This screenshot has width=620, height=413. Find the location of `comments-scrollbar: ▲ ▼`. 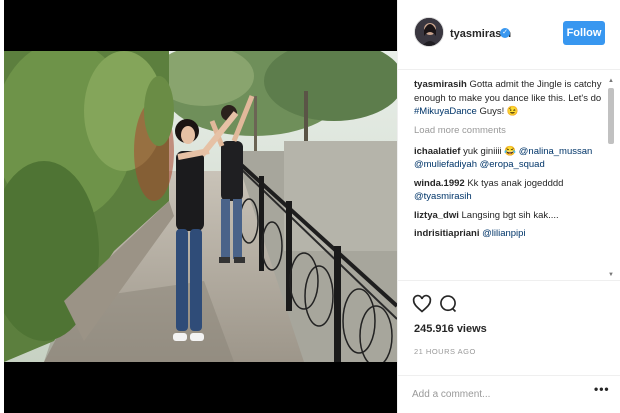

comments-scrollbar: ▲ ▼ is located at coordinates (611, 178).